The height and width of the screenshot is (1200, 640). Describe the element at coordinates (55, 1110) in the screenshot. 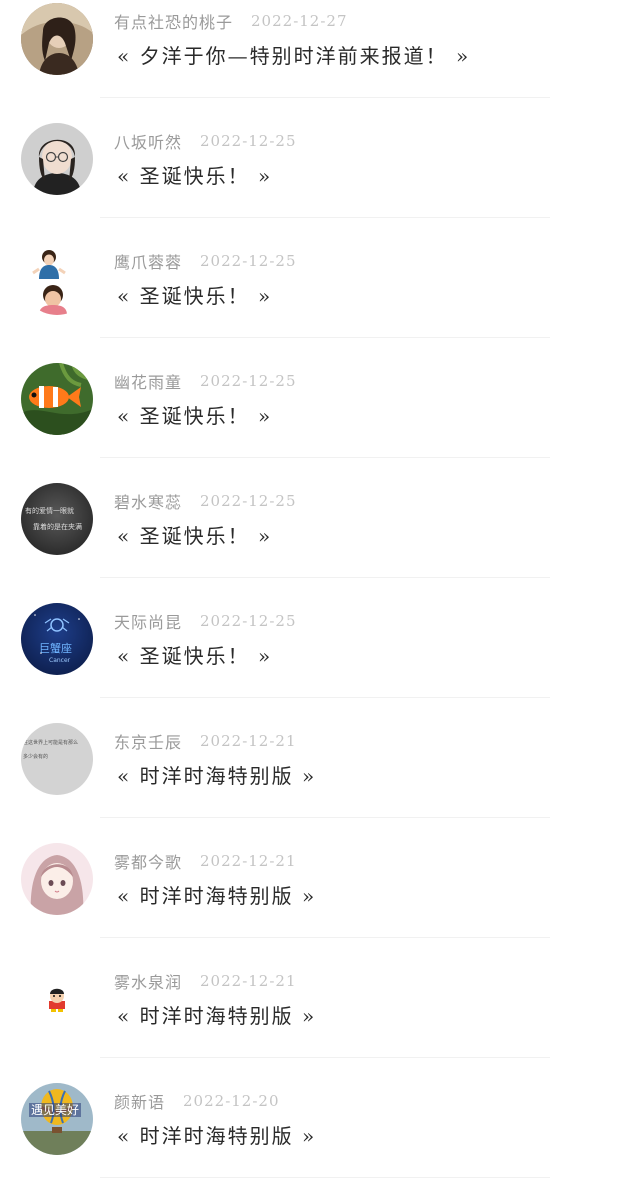

I see `avatar-caption: 遇见美好` at that location.